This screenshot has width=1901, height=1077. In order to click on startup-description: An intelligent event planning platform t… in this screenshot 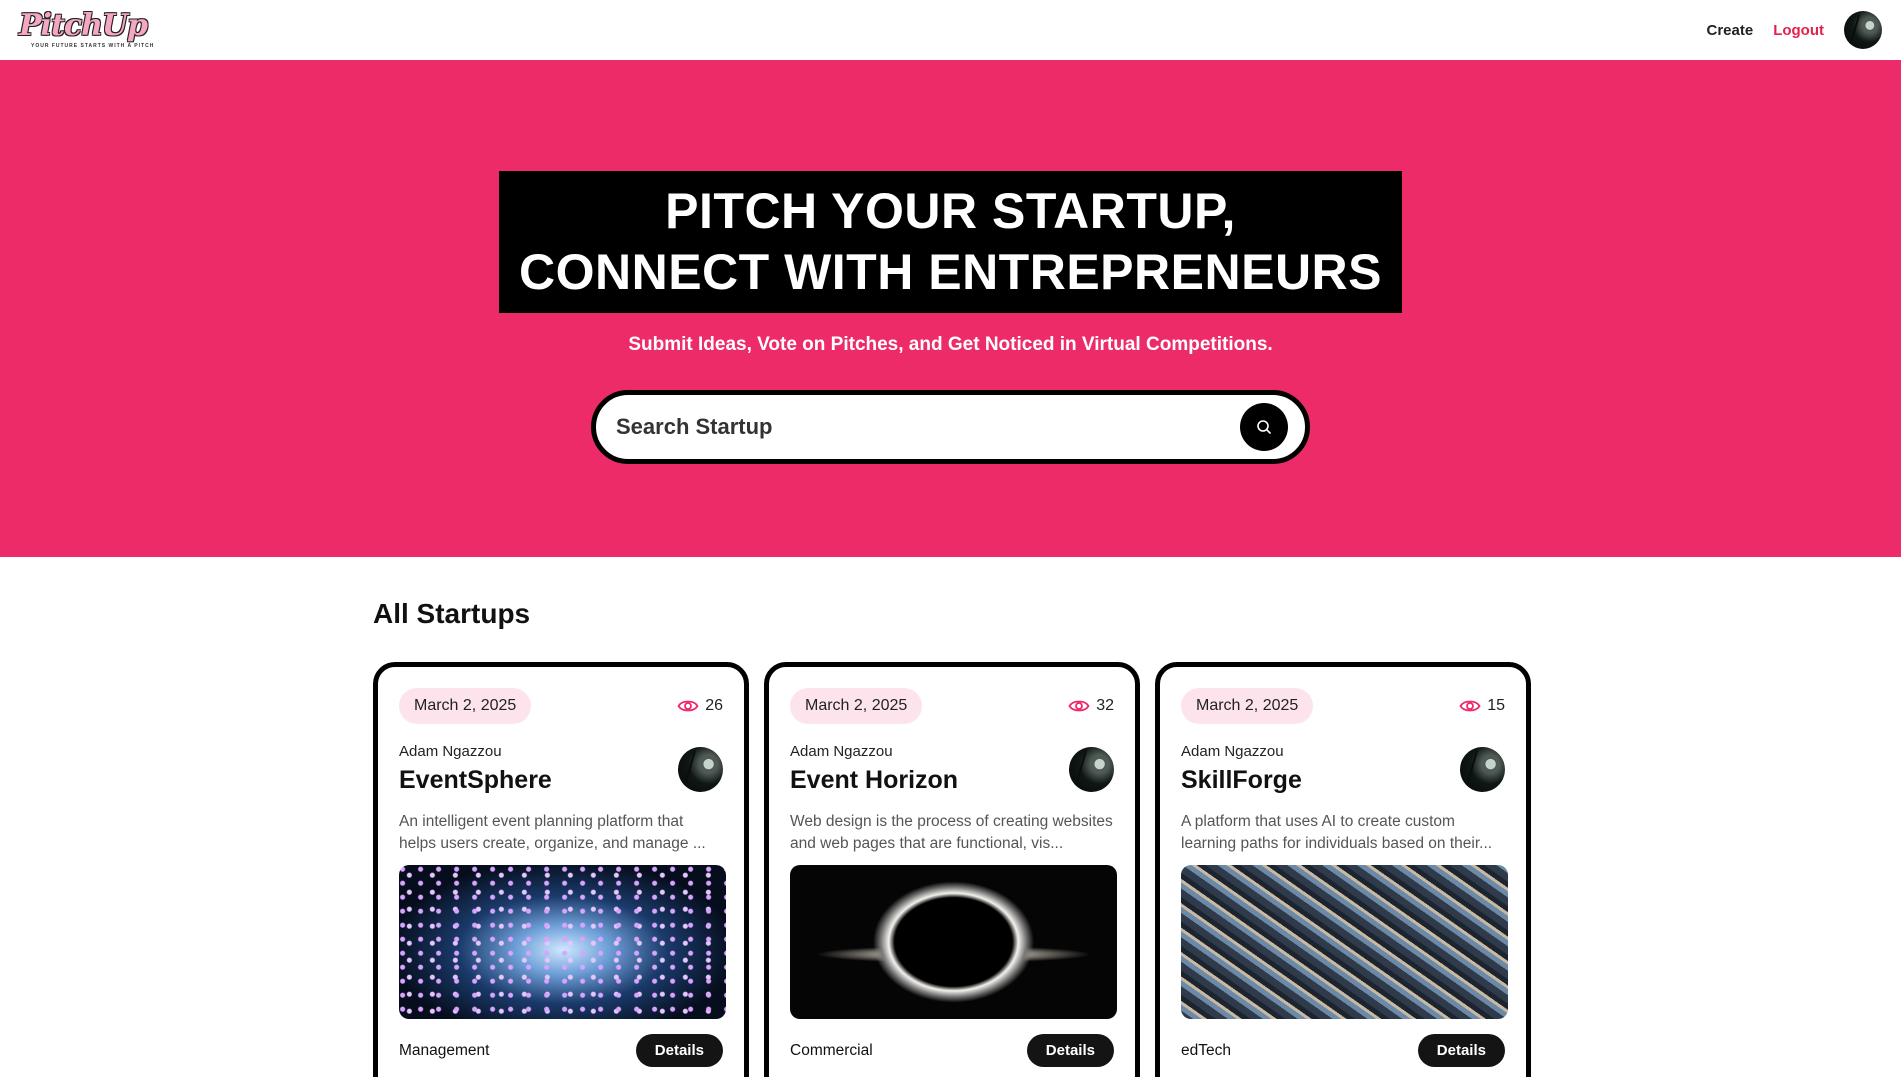, I will do `click(552, 832)`.